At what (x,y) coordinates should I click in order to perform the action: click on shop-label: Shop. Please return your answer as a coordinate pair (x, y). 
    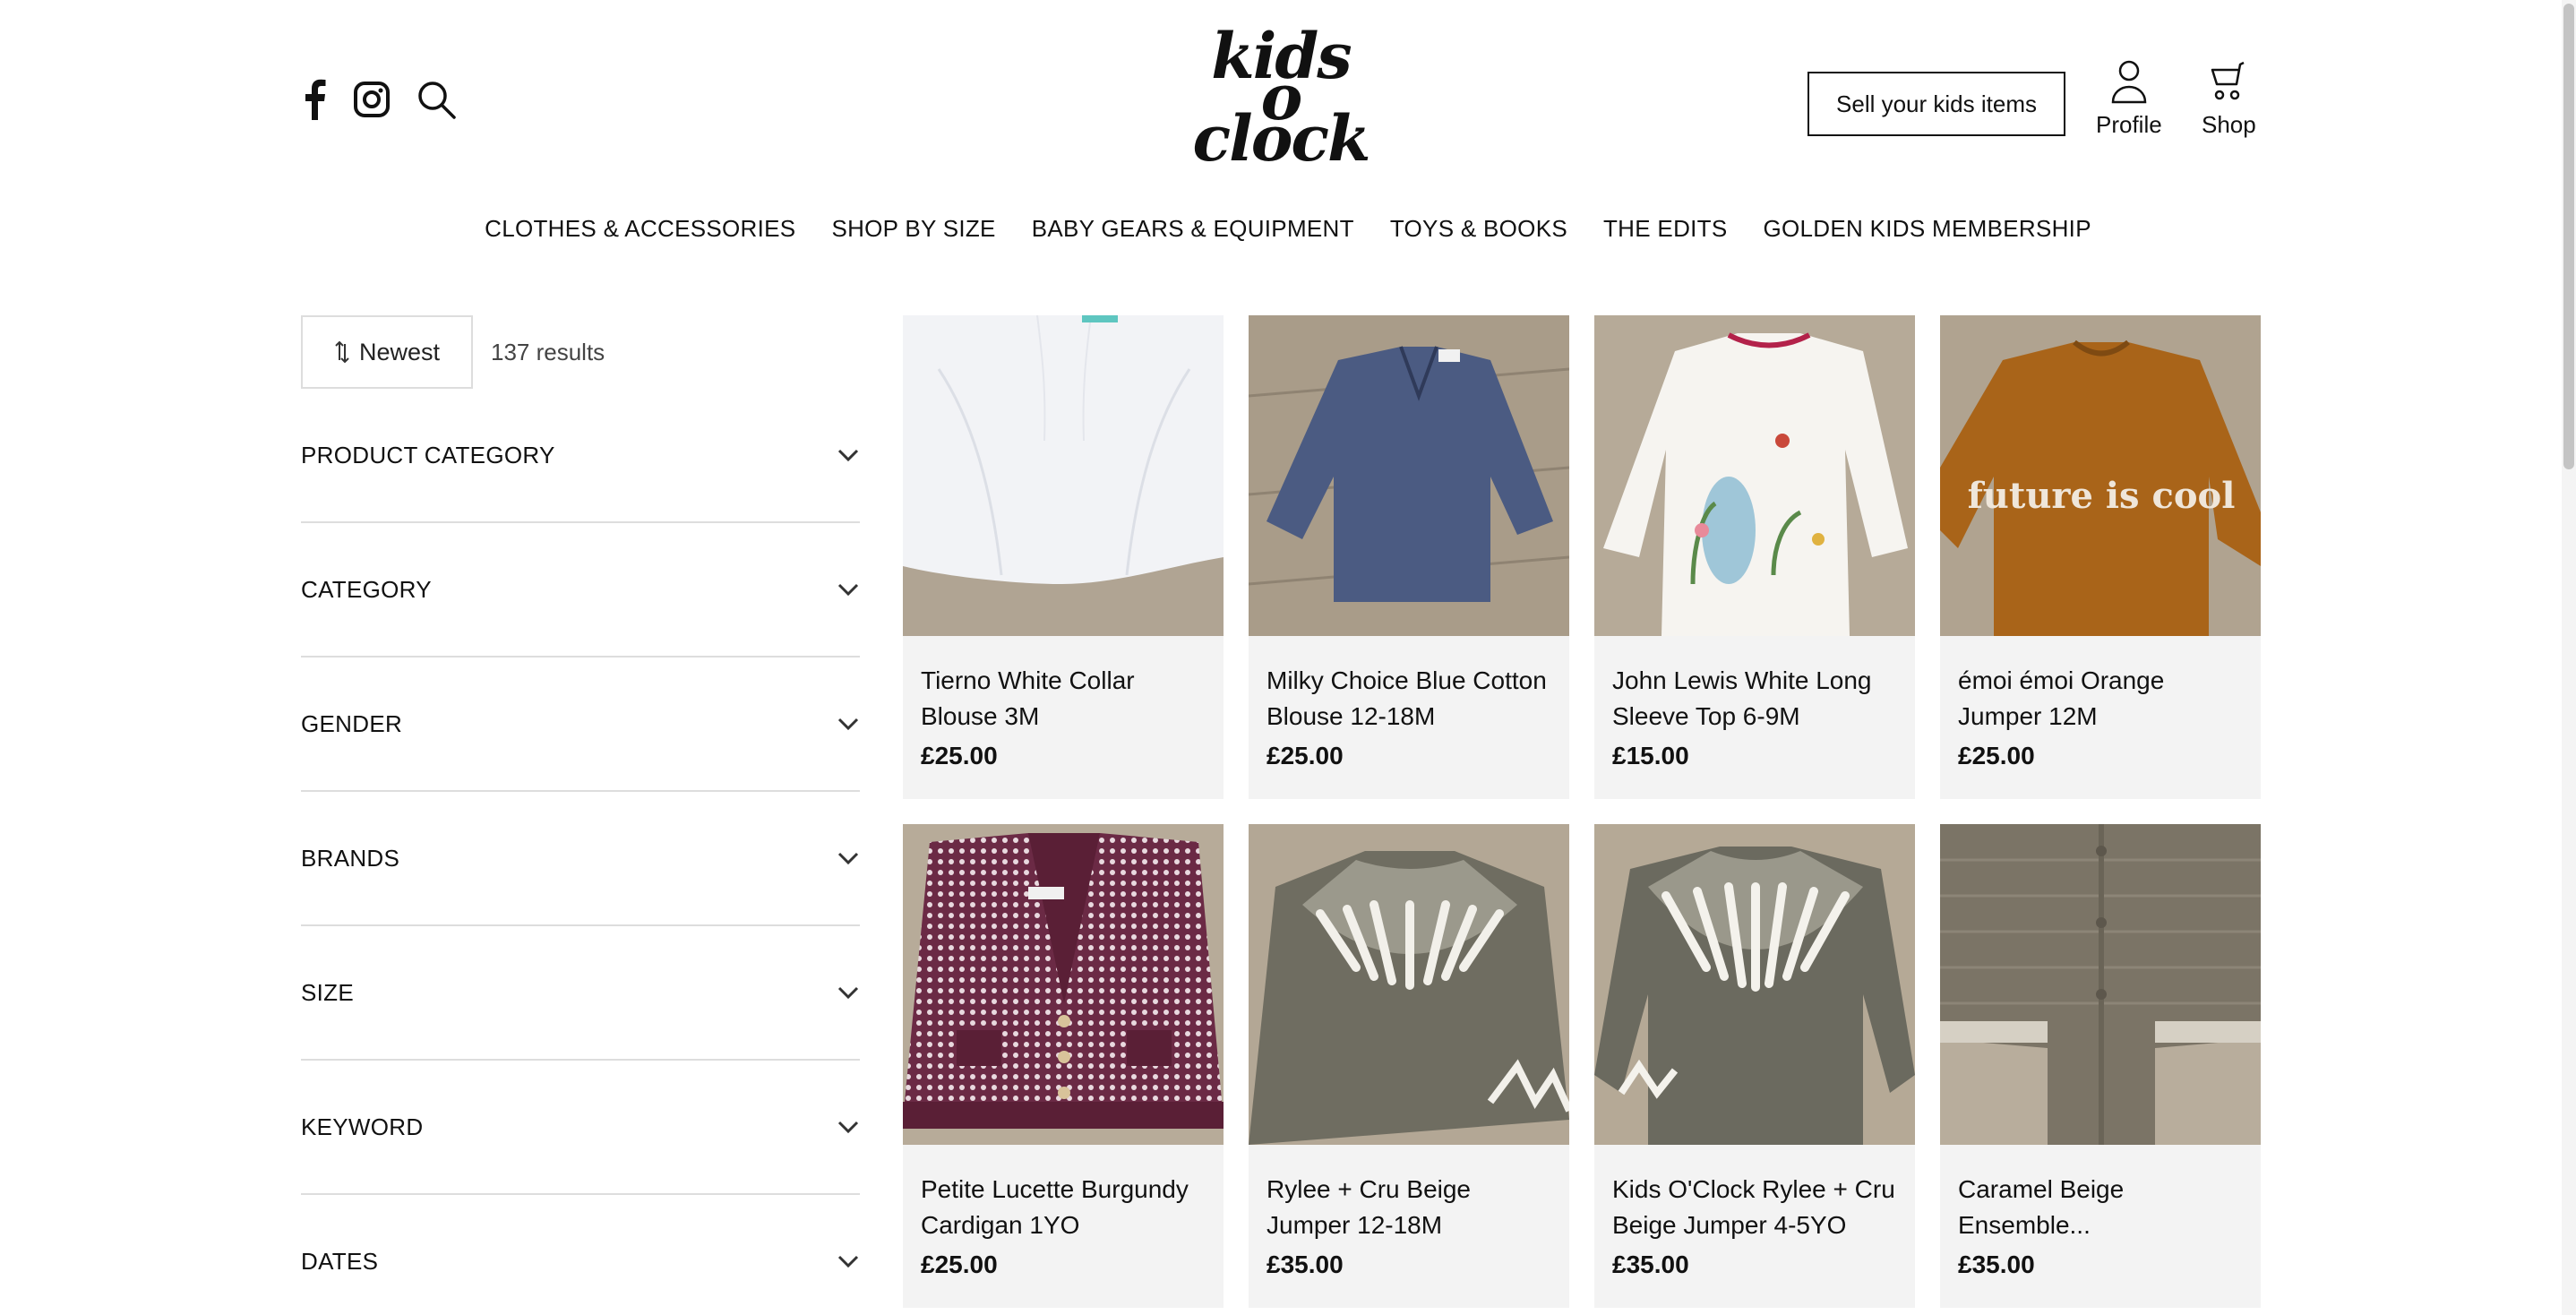
    Looking at the image, I should click on (2229, 124).